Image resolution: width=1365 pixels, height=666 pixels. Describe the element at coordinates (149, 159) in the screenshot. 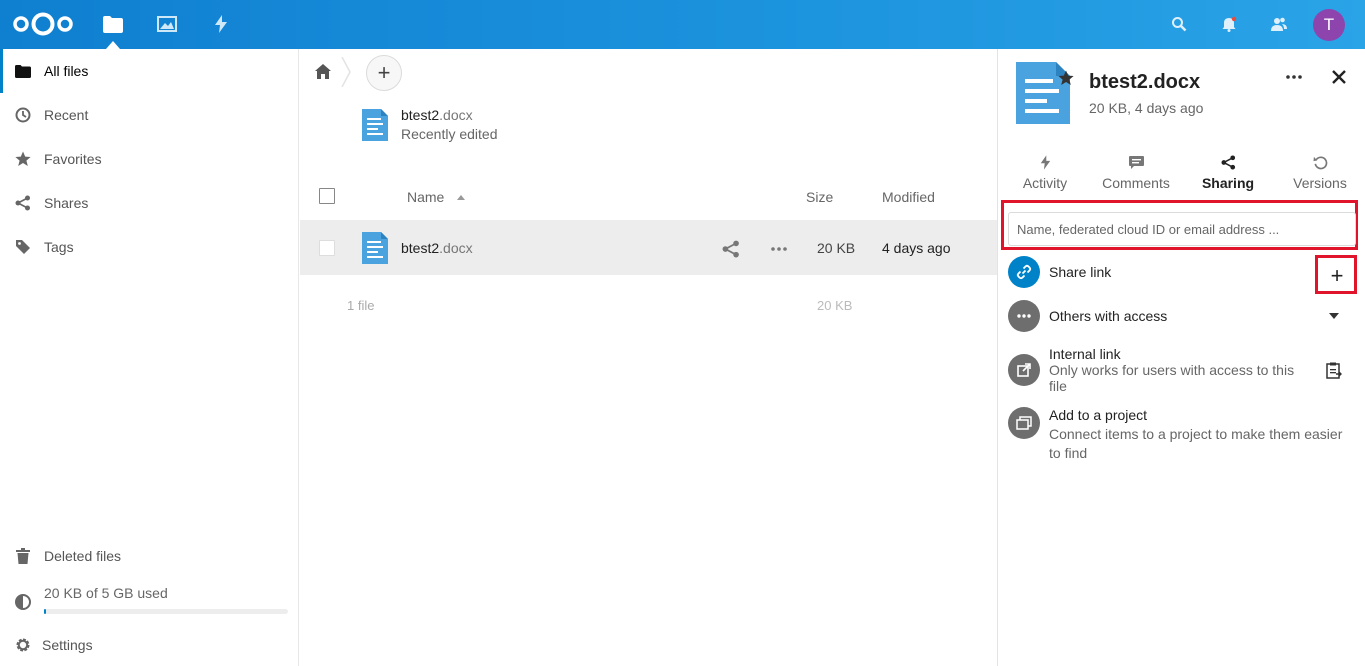

I see `nav-item-favorites: Favorites` at that location.